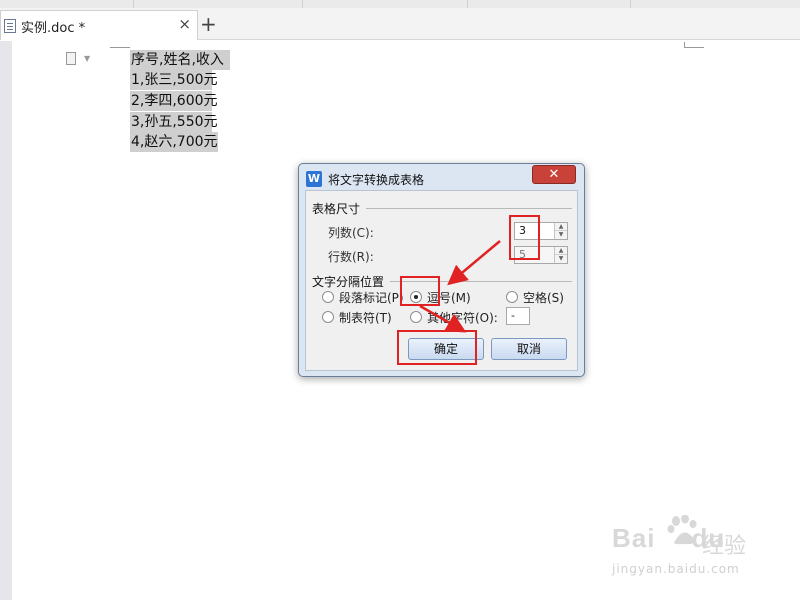  Describe the element at coordinates (682, 530) in the screenshot. I see `baidu-paw-icon` at that location.